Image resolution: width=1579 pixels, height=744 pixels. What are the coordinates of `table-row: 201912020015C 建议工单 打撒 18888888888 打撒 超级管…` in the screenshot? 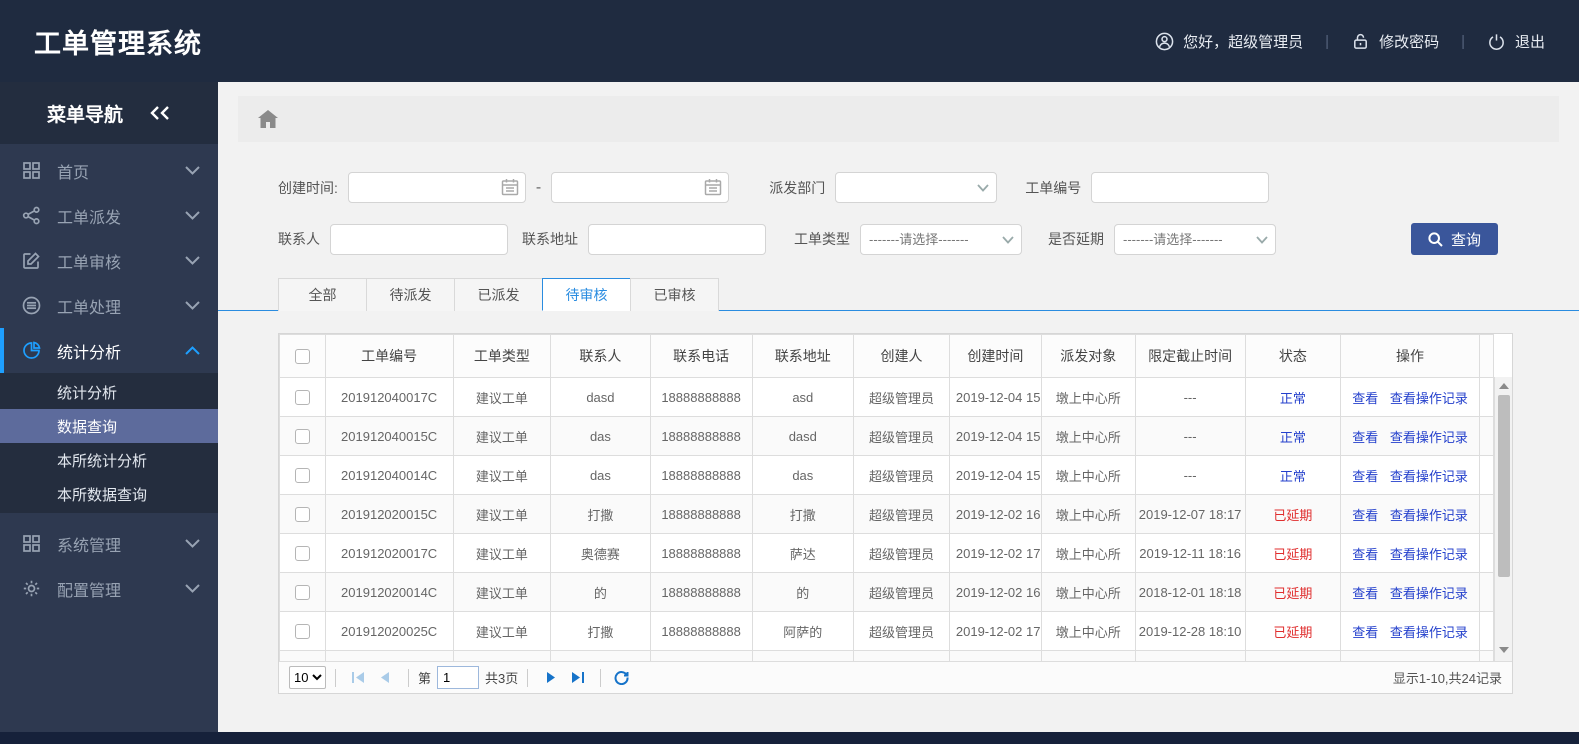 It's located at (887, 514).